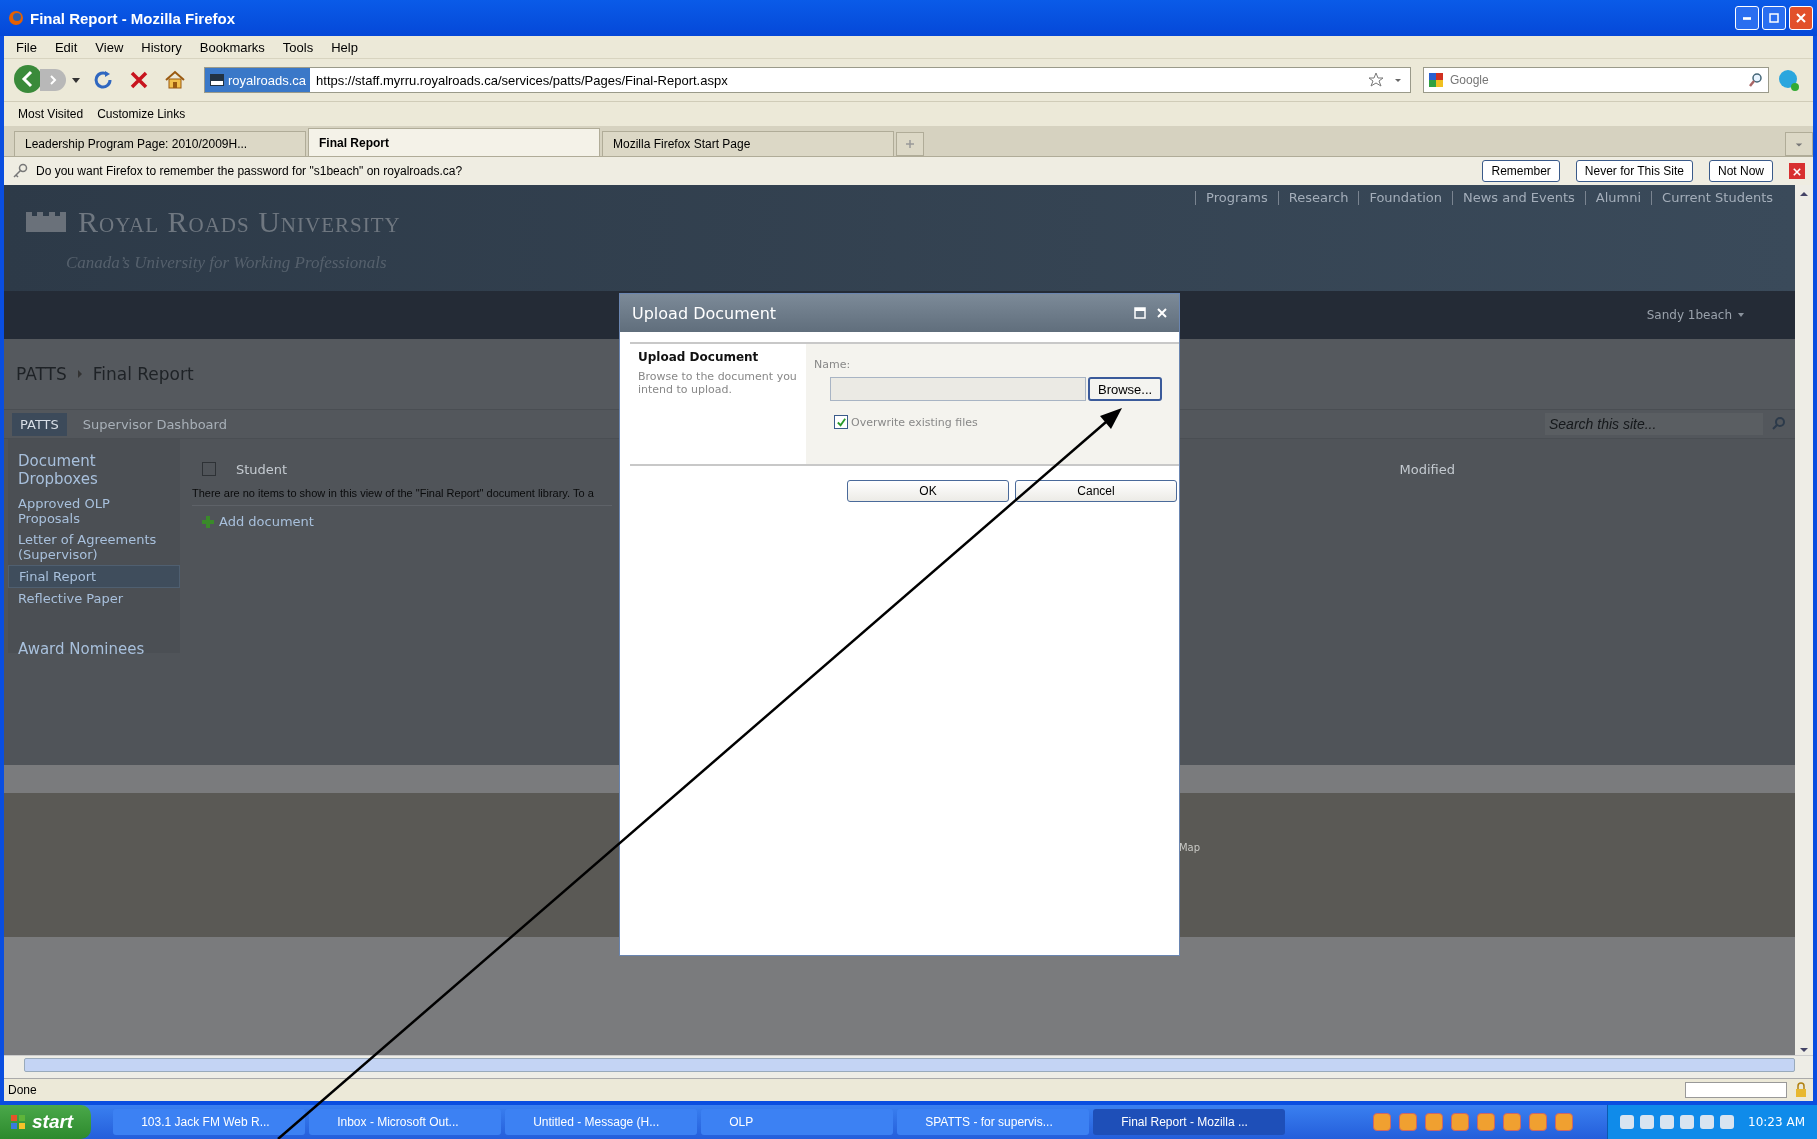 Image resolution: width=1817 pixels, height=1139 pixels. I want to click on quick-launch-item: Final Report, so click(94, 576).